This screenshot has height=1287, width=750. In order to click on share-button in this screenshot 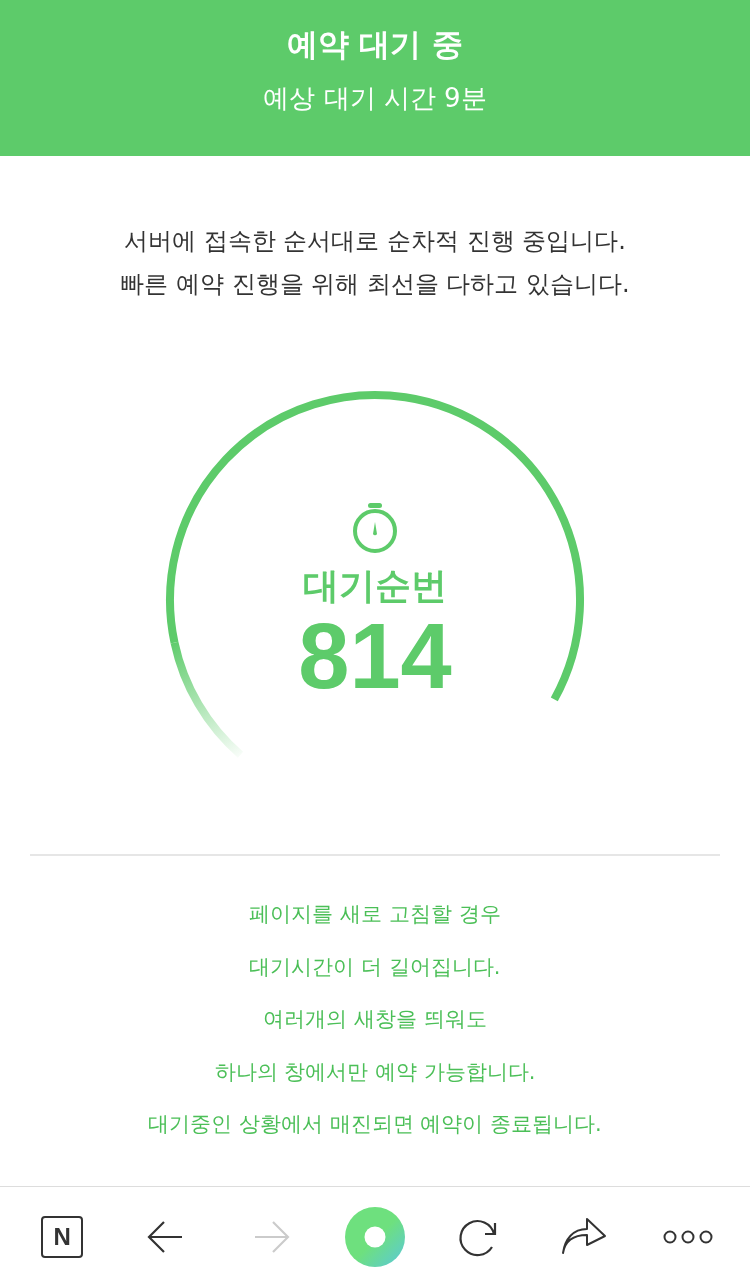, I will do `click(583, 1237)`.